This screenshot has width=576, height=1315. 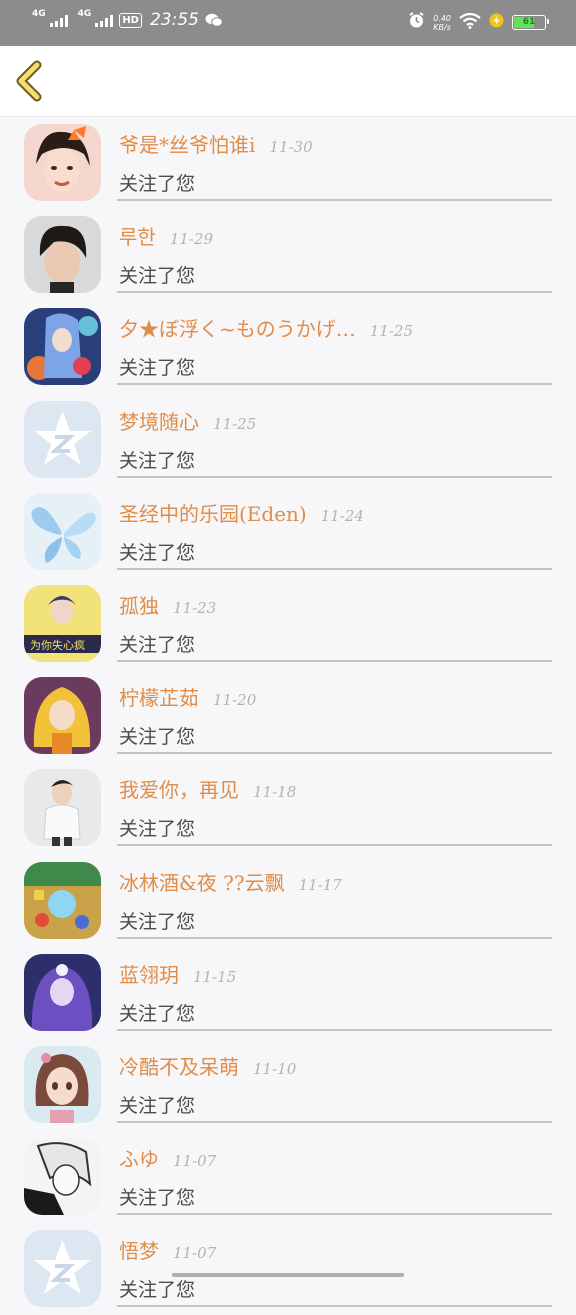 I want to click on list-item: ふゆ 11-07 关注了您, so click(x=288, y=1177).